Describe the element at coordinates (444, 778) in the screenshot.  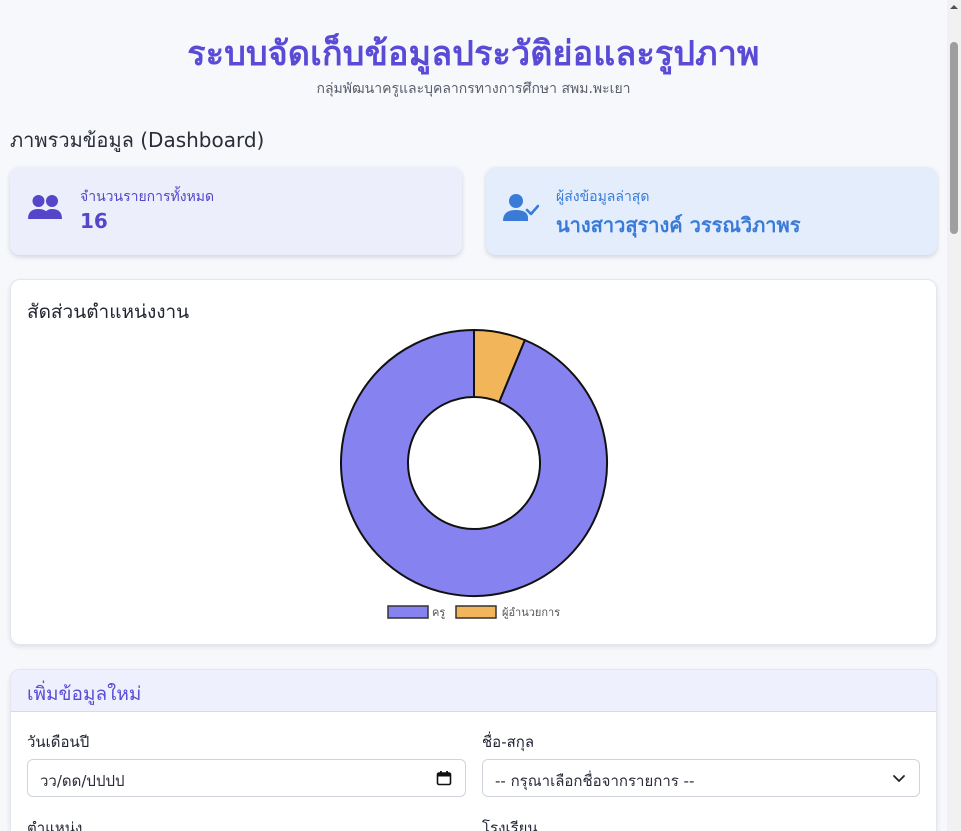
I see `calendar-icon` at that location.